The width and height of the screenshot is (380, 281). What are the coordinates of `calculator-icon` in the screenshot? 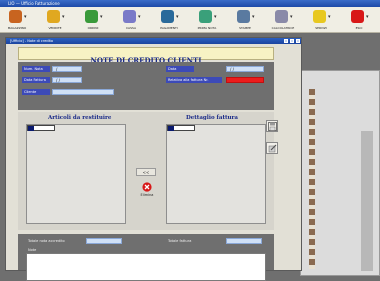 It's located at (281, 16).